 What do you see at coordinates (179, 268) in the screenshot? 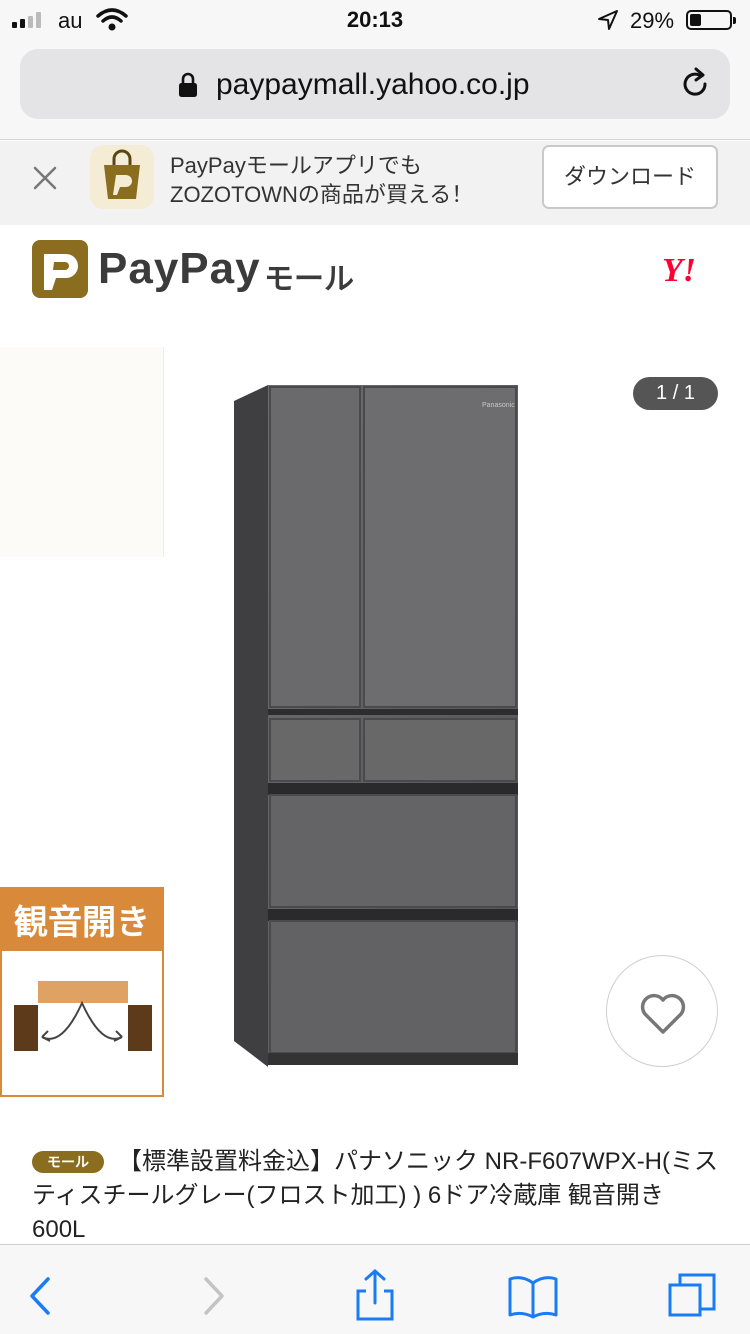
I see `logo-text: PayPay` at bounding box center [179, 268].